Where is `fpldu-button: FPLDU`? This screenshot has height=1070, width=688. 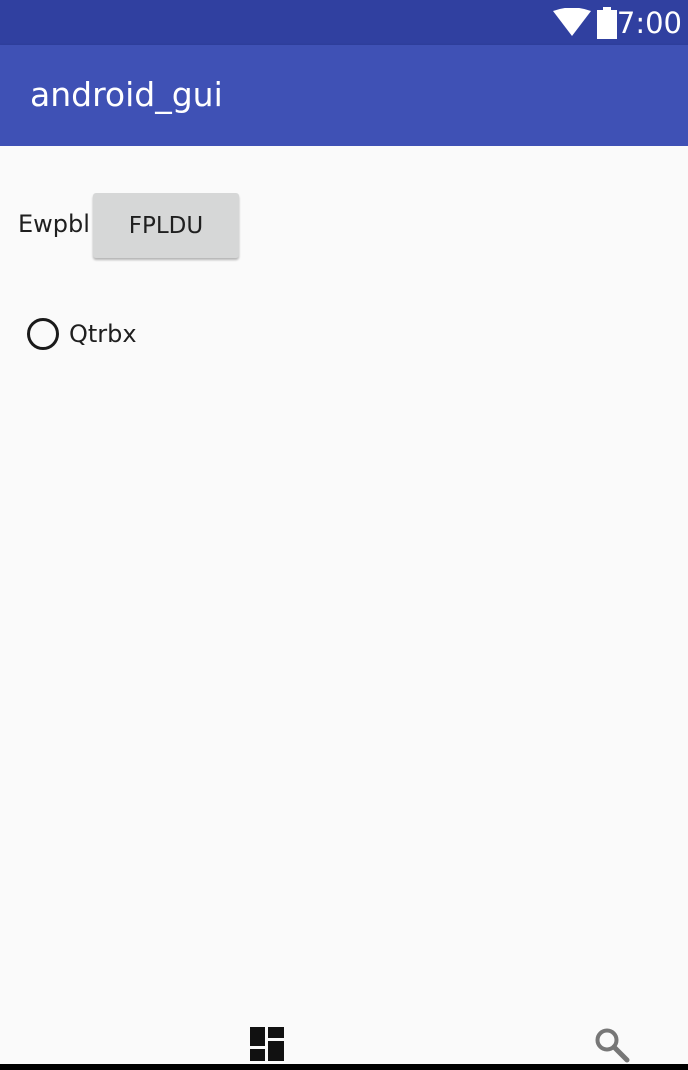 fpldu-button: FPLDU is located at coordinates (166, 225).